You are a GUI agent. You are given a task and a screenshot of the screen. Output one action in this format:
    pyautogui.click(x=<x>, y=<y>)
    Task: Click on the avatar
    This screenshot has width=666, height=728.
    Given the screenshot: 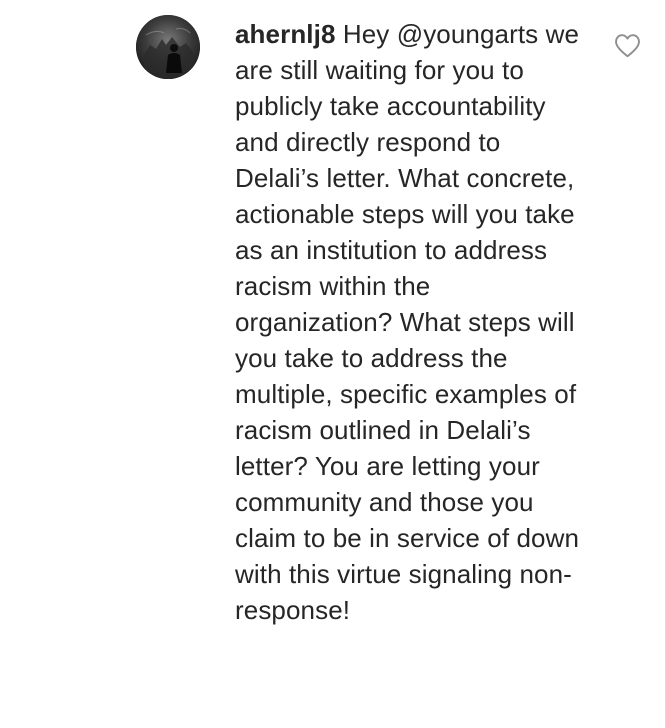 What is the action you would take?
    pyautogui.click(x=168, y=47)
    